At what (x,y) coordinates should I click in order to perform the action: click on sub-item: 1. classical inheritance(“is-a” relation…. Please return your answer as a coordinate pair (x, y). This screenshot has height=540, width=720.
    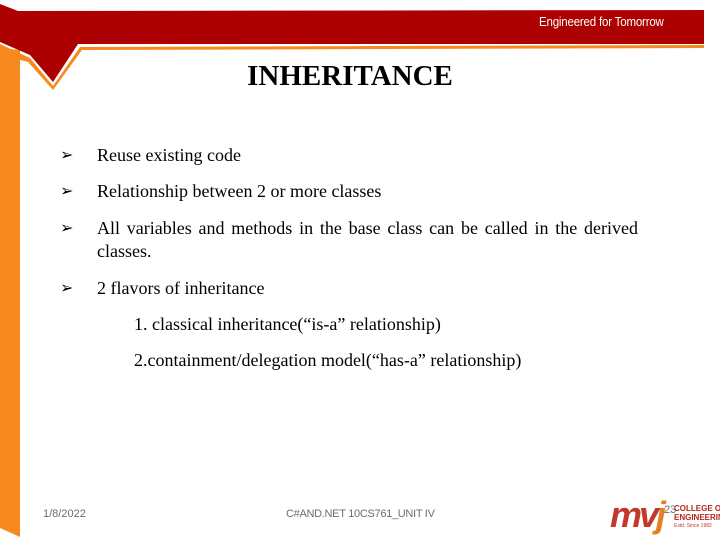
    Looking at the image, I should click on (287, 324).